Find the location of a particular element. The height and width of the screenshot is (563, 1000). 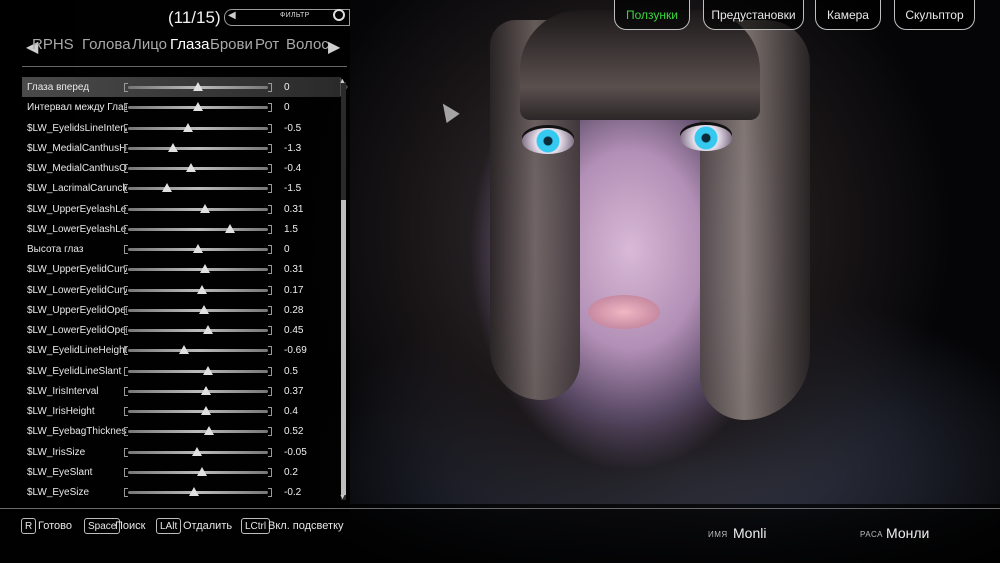

slider-label: $LW_UpperEyelidOpen is located at coordinates (77, 310).